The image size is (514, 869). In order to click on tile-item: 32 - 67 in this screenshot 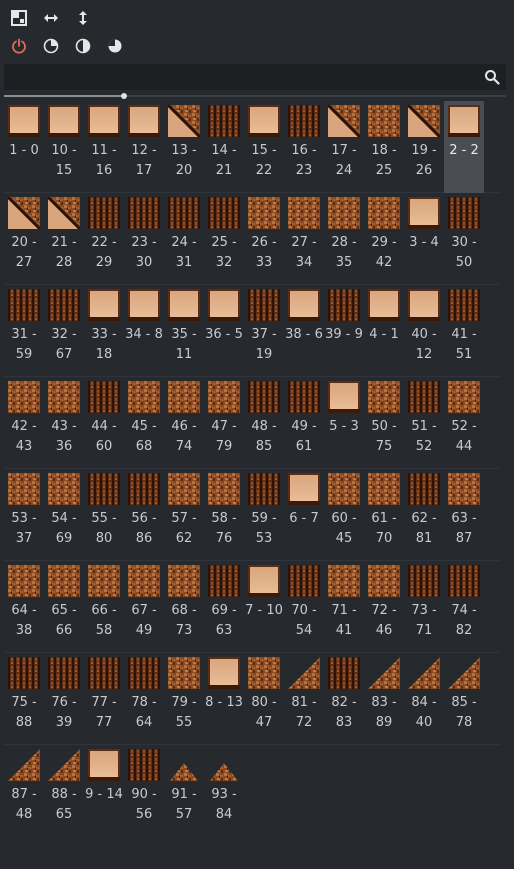, I will do `click(64, 331)`.